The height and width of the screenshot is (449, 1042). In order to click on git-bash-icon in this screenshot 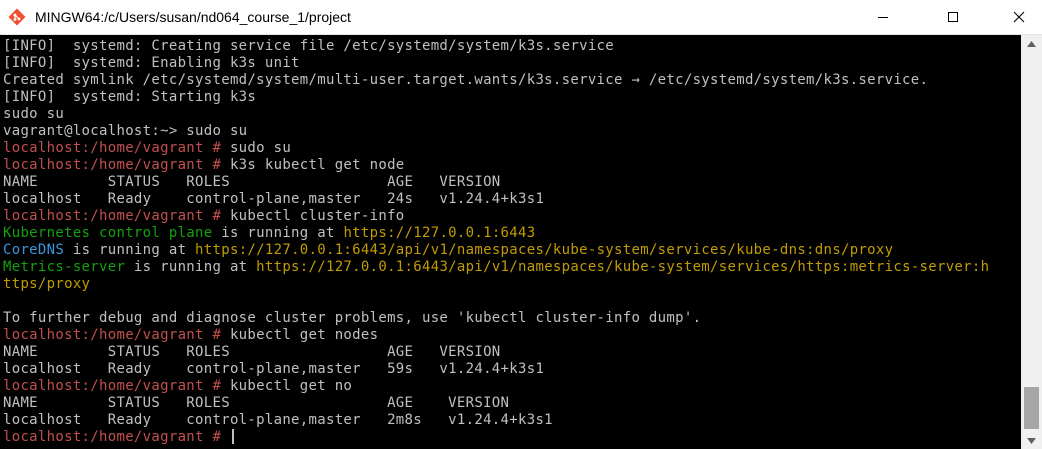, I will do `click(17, 17)`.